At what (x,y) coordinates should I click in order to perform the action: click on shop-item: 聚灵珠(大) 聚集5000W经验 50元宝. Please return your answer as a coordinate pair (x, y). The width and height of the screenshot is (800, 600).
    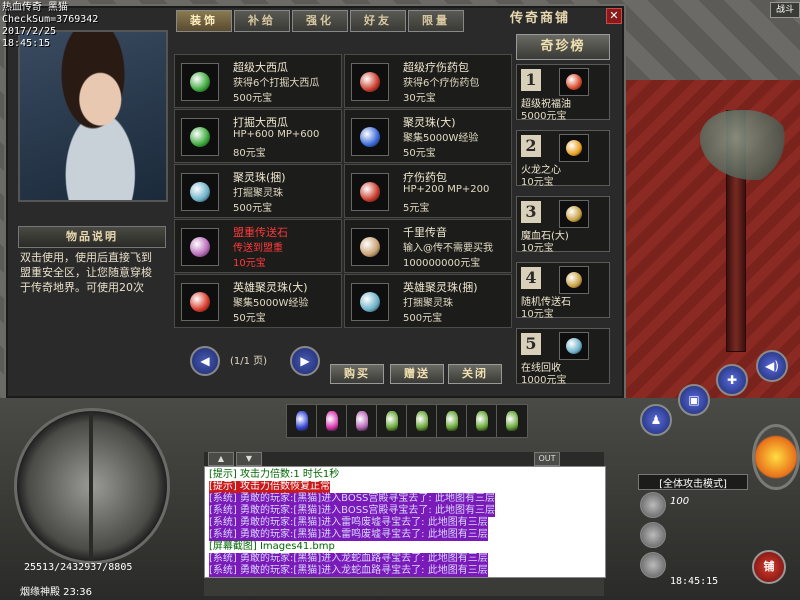
    Looking at the image, I should click on (428, 136).